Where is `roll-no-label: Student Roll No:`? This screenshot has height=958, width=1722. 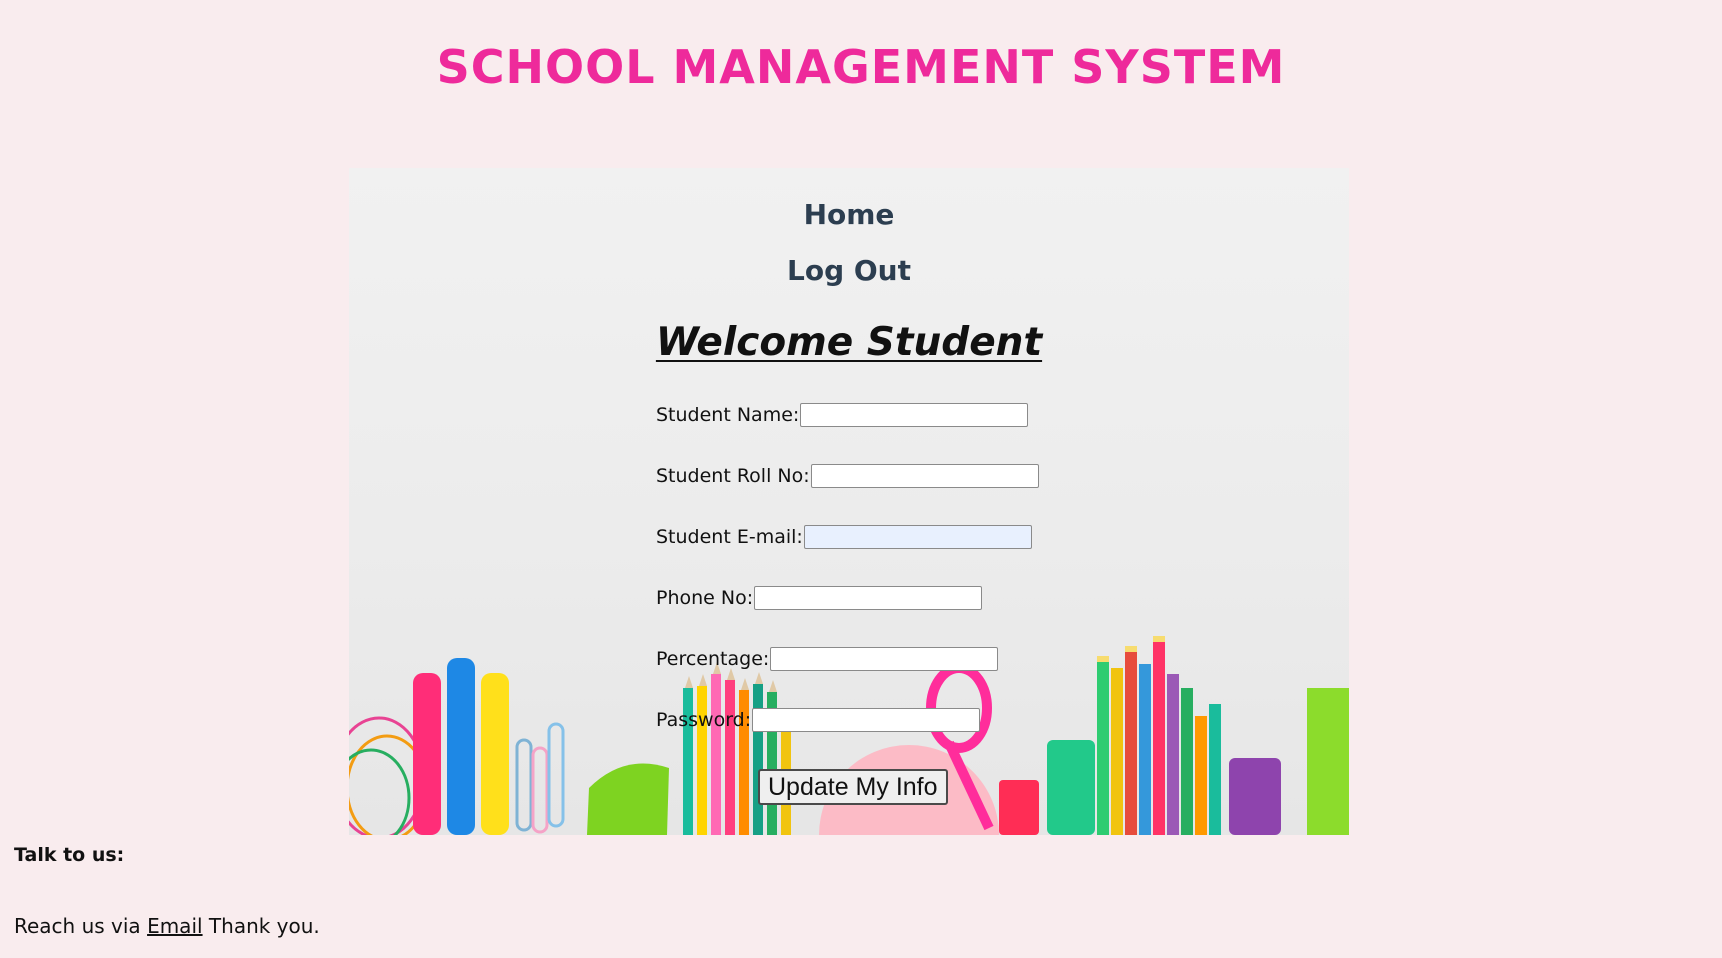
roll-no-label: Student Roll No: is located at coordinates (733, 476).